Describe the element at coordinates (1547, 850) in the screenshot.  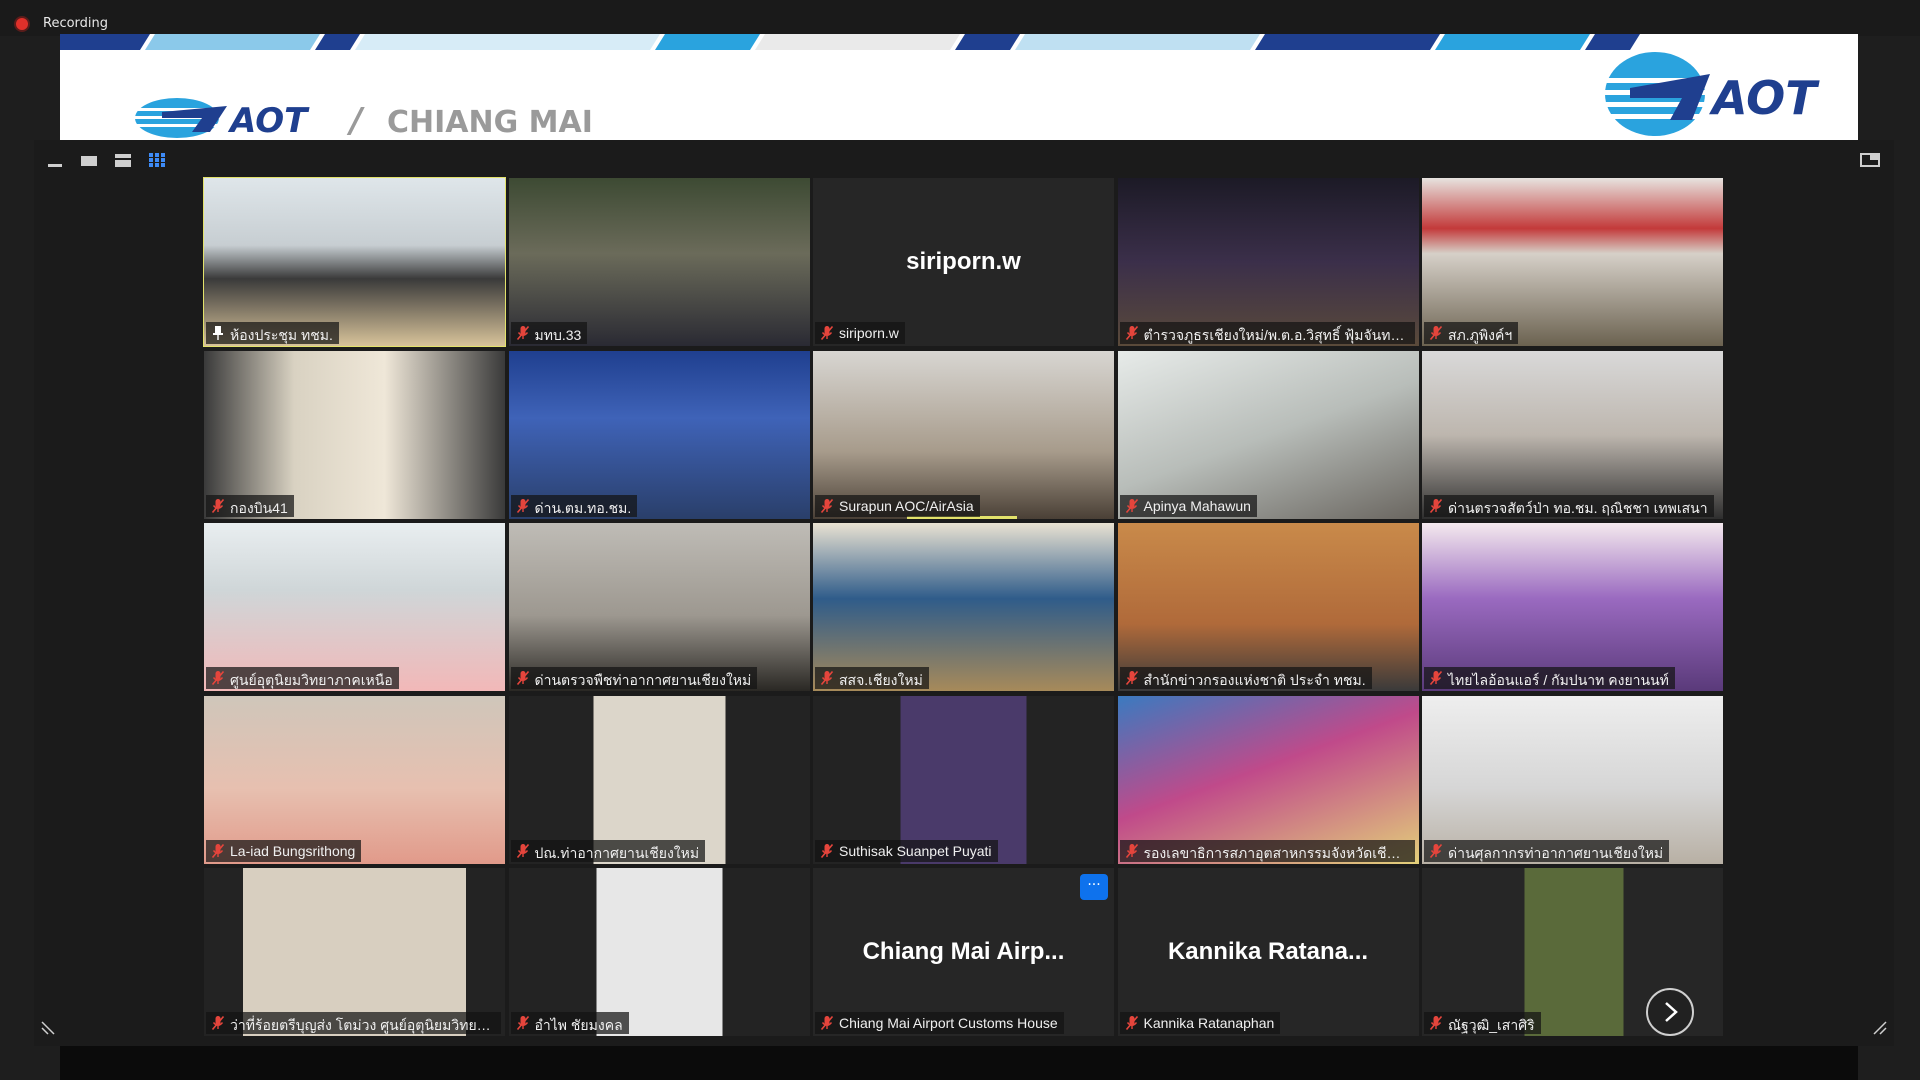
I see `participant-name-tag: ด่านศุลกากรท่าอากาศยานเชียงใหม่` at that location.